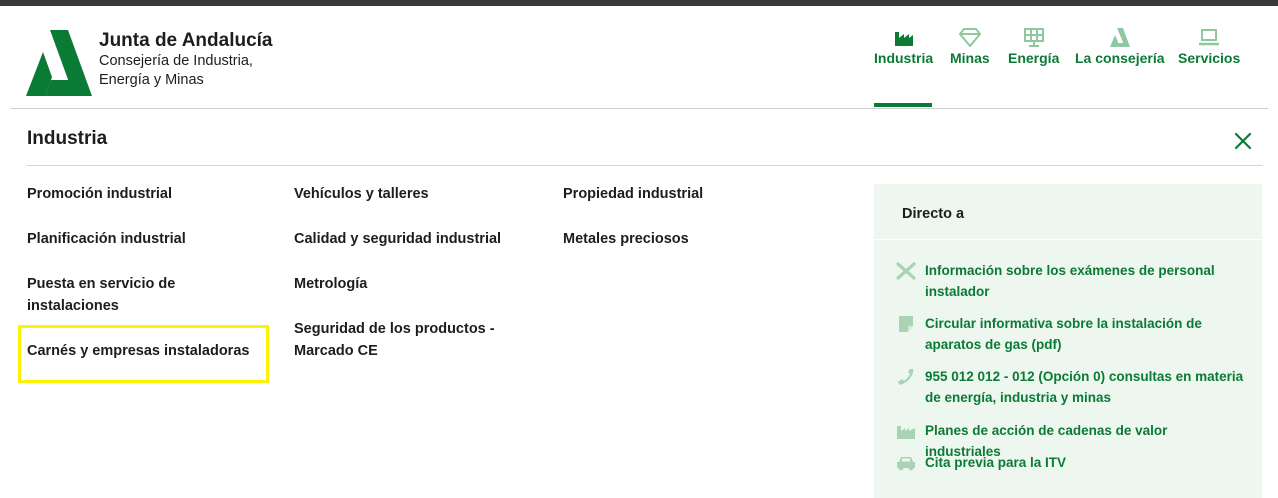 The image size is (1278, 498). Describe the element at coordinates (993, 344) in the screenshot. I see `direct-link-line: aparatos de gas (pdf)` at that location.